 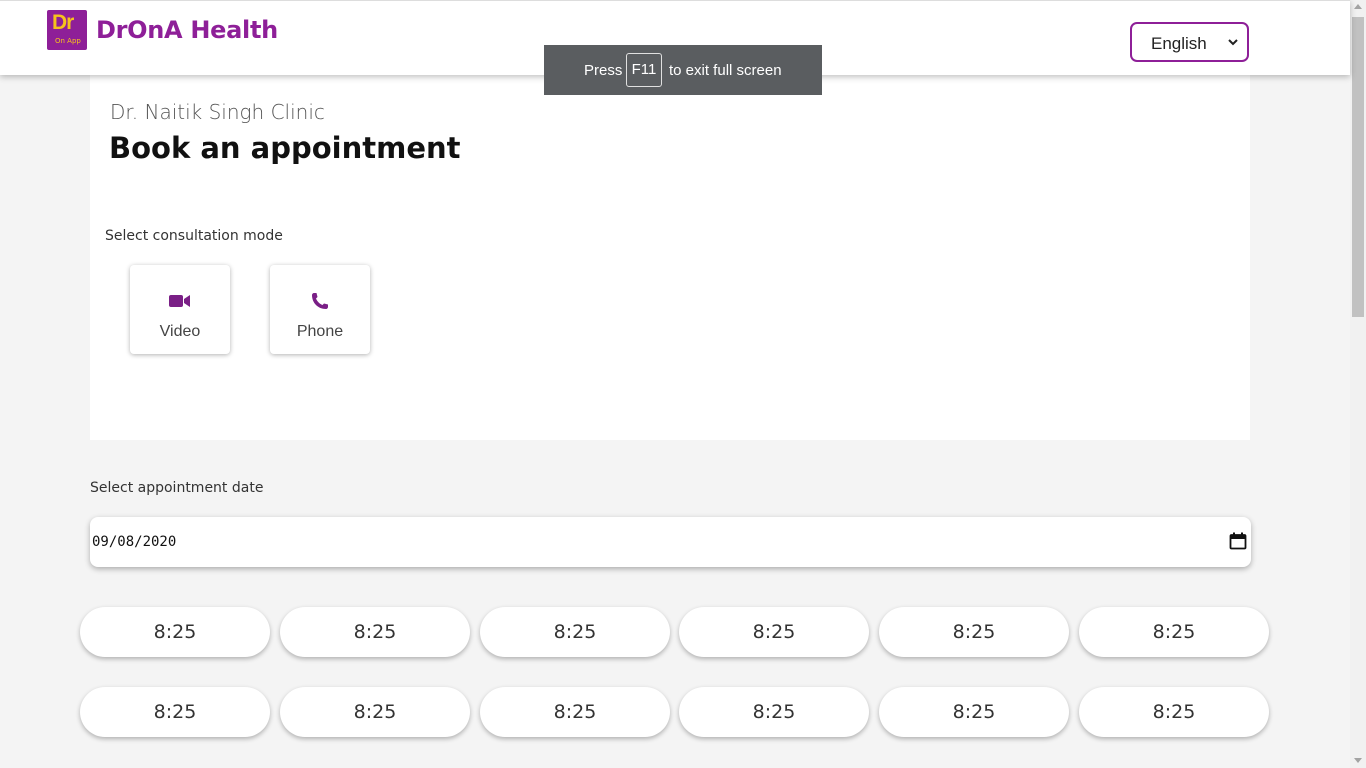 What do you see at coordinates (1358, 6) in the screenshot?
I see `scroll-up-arrow-icon` at bounding box center [1358, 6].